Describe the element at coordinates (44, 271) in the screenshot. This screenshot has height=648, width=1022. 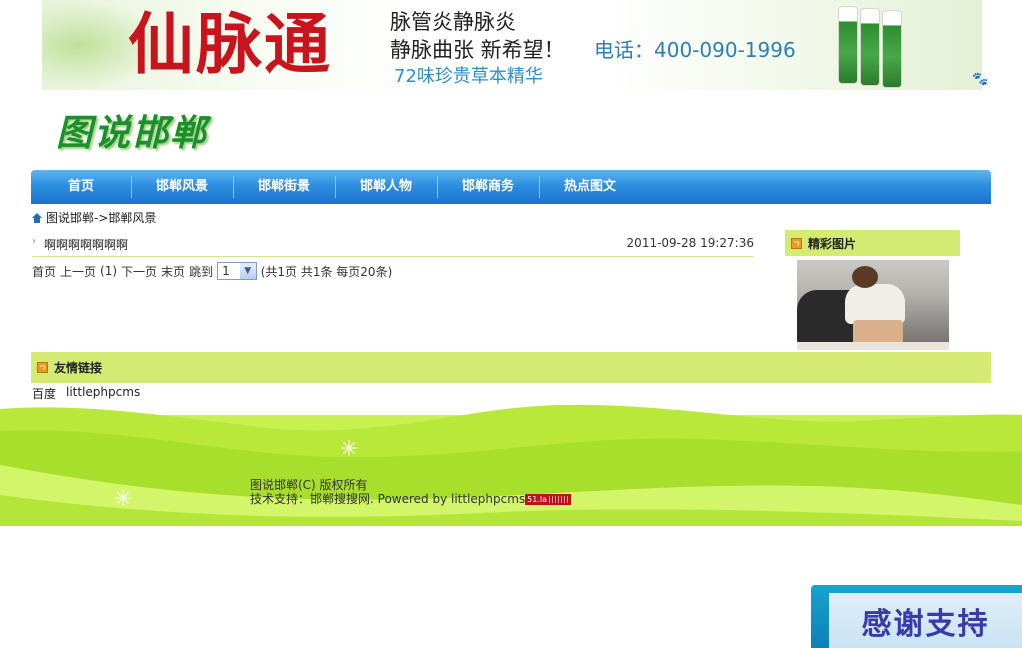
I see `pager-first: 首页` at that location.